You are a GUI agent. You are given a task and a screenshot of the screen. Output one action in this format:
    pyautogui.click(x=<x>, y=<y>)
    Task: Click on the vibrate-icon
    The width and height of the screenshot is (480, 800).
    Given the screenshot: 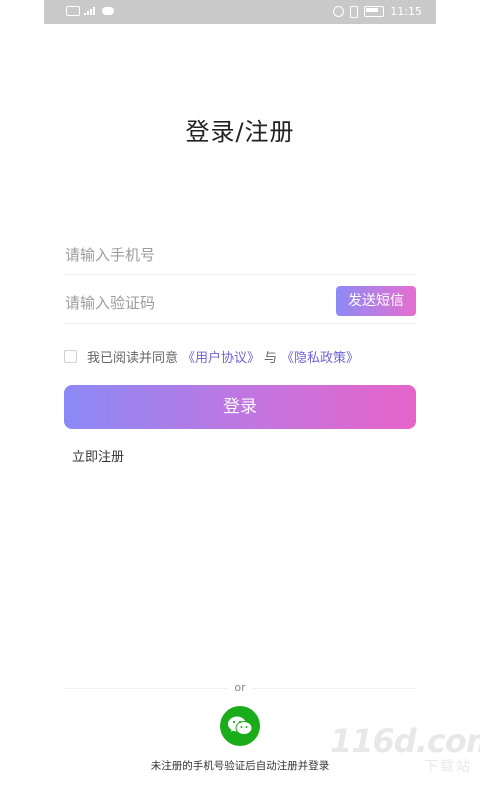 What is the action you would take?
    pyautogui.click(x=354, y=11)
    